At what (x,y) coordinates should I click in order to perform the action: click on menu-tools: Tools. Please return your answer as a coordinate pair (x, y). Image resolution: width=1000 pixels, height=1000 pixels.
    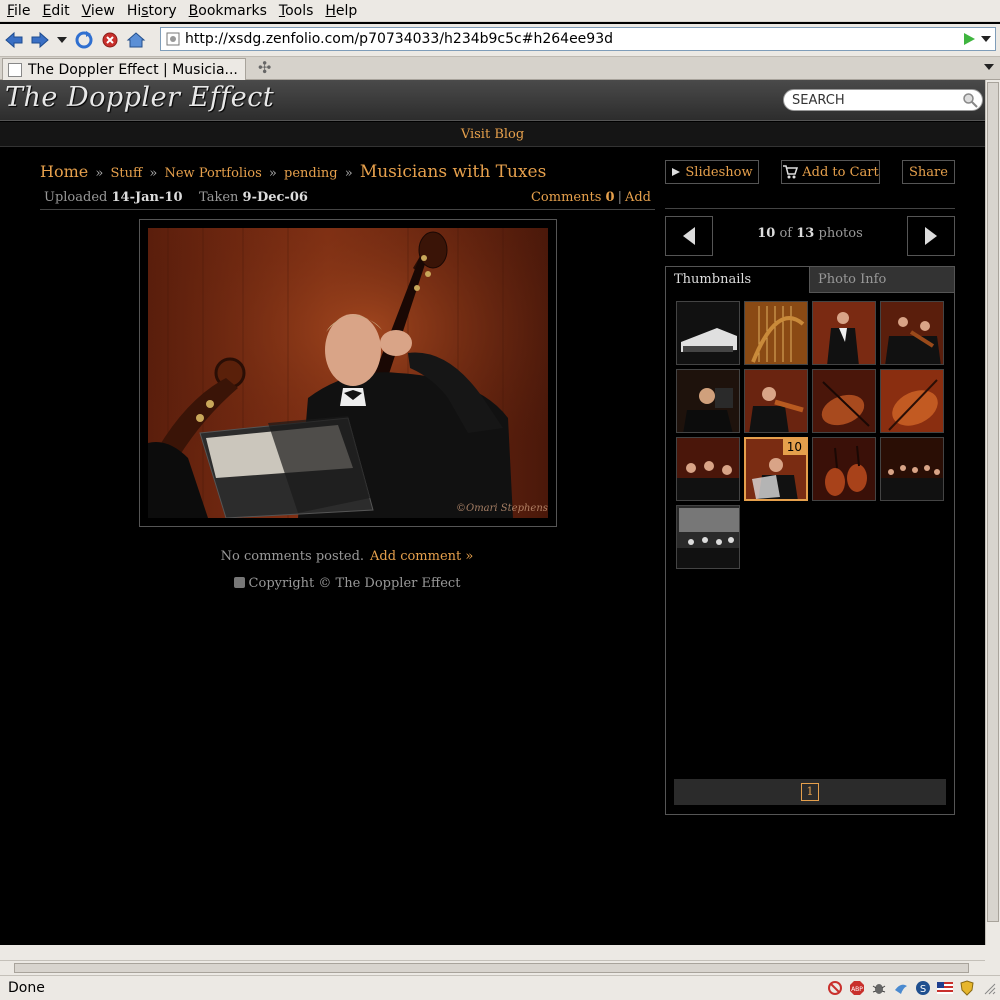
    Looking at the image, I should click on (297, 11).